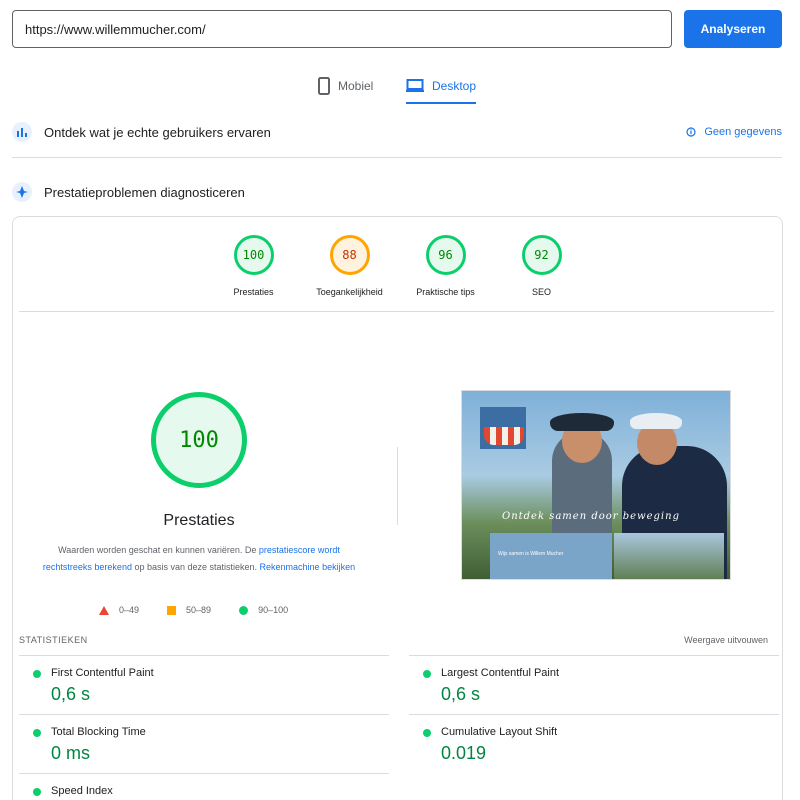 This screenshot has width=800, height=800. I want to click on metric-tbt: Total Blocking Time 0 ms, so click(204, 743).